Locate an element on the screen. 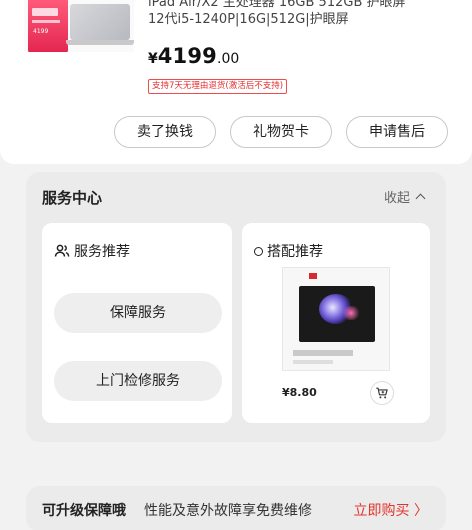 The image size is (472, 530). product-spec: 12代i5-1240P|16G|512G|护眼屏 is located at coordinates (248, 19).